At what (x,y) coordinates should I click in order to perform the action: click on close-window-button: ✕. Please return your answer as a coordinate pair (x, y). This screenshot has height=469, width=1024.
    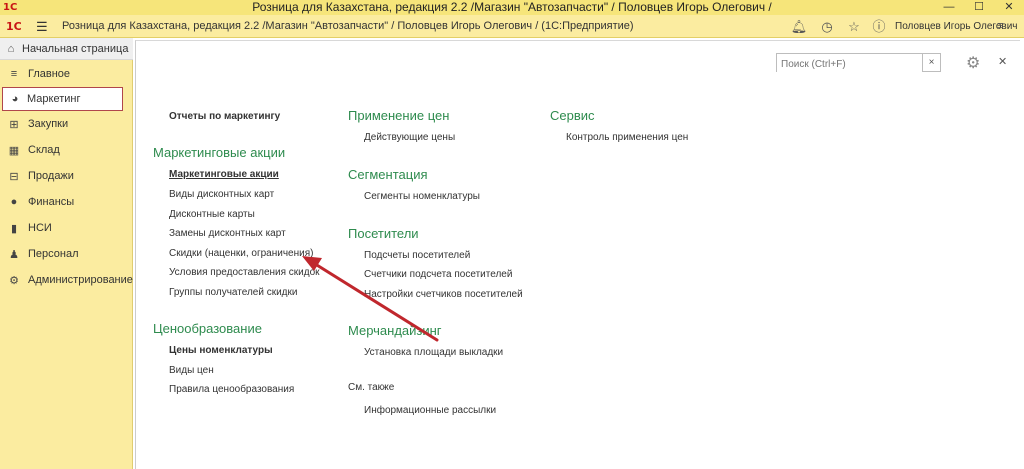
    Looking at the image, I should click on (1009, 7).